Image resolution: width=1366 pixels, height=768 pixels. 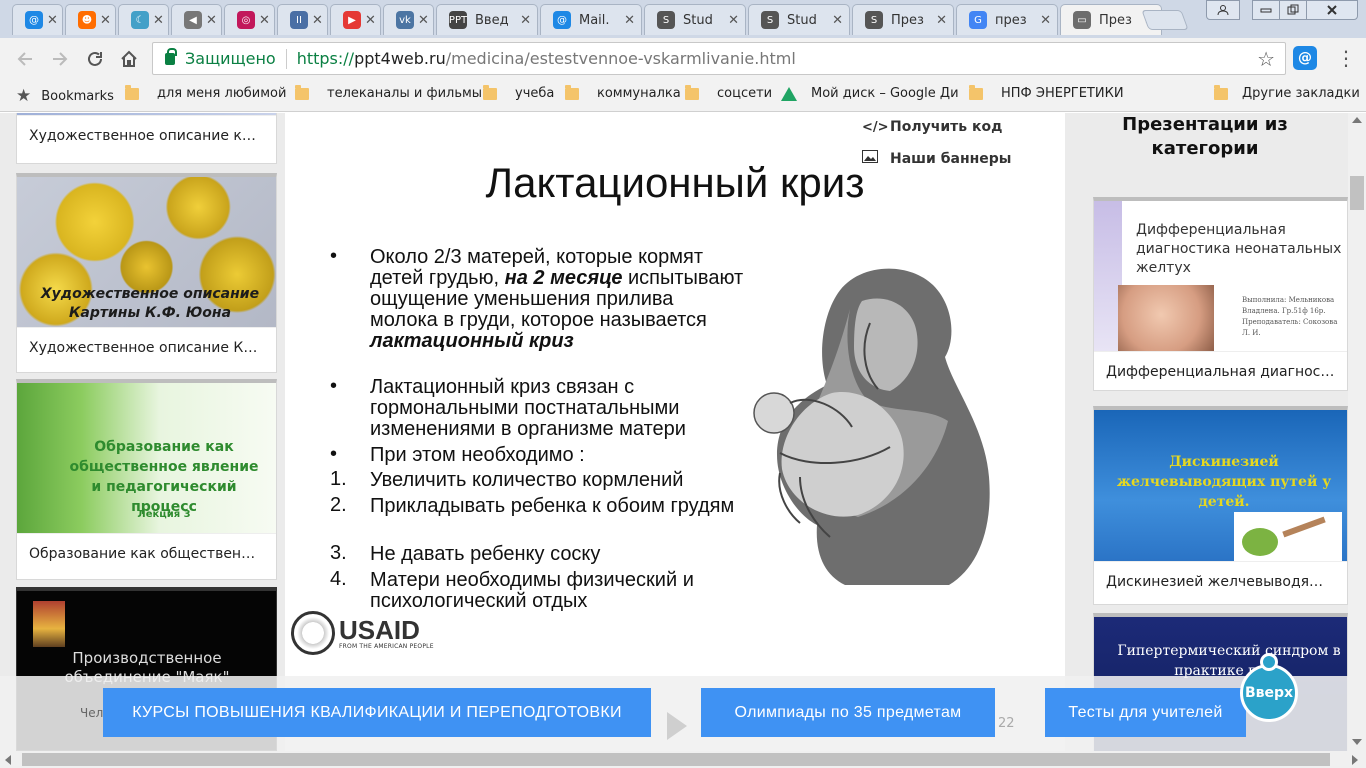 What do you see at coordinates (1357, 193) in the screenshot?
I see `vertical-scroll-thumb` at bounding box center [1357, 193].